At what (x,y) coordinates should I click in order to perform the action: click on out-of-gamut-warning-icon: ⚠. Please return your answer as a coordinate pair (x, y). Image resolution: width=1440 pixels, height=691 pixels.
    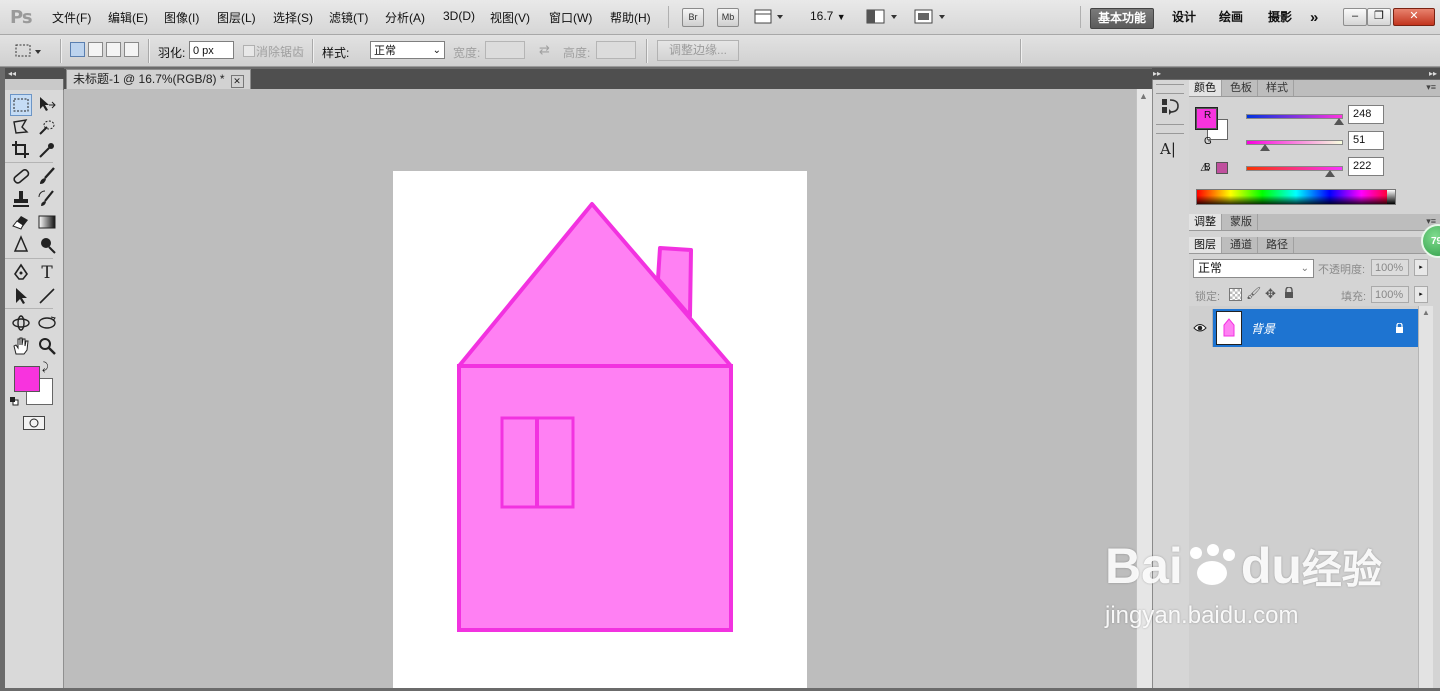
    Looking at the image, I should click on (1205, 167).